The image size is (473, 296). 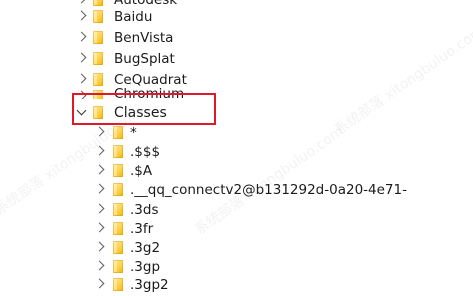 What do you see at coordinates (236, 38) in the screenshot?
I see `tree-item-benvista: BenVista` at bounding box center [236, 38].